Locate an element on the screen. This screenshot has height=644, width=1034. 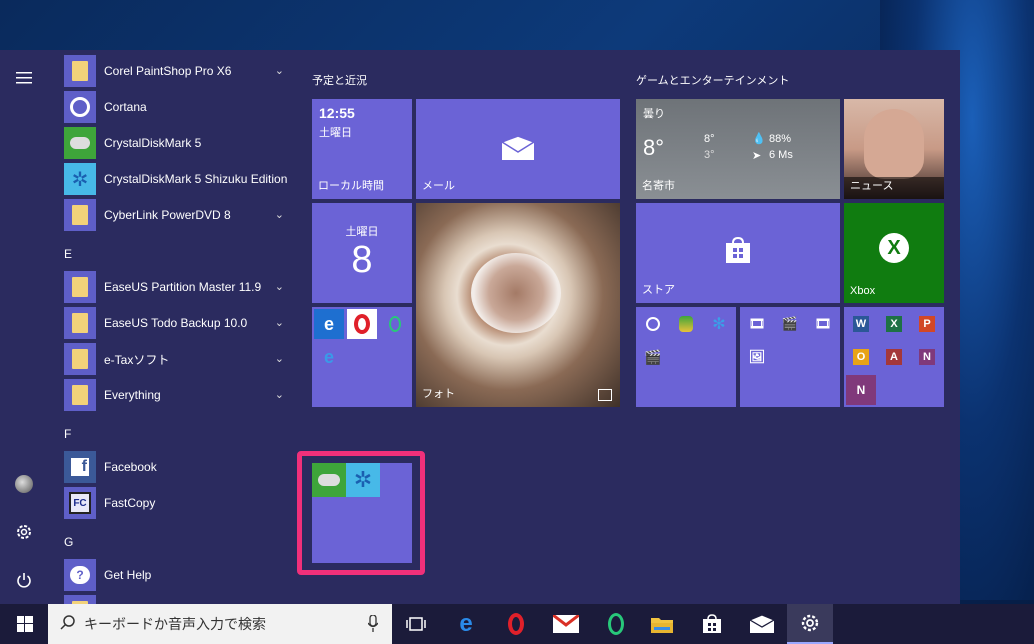
mail-tile: メール is located at coordinates (518, 149).